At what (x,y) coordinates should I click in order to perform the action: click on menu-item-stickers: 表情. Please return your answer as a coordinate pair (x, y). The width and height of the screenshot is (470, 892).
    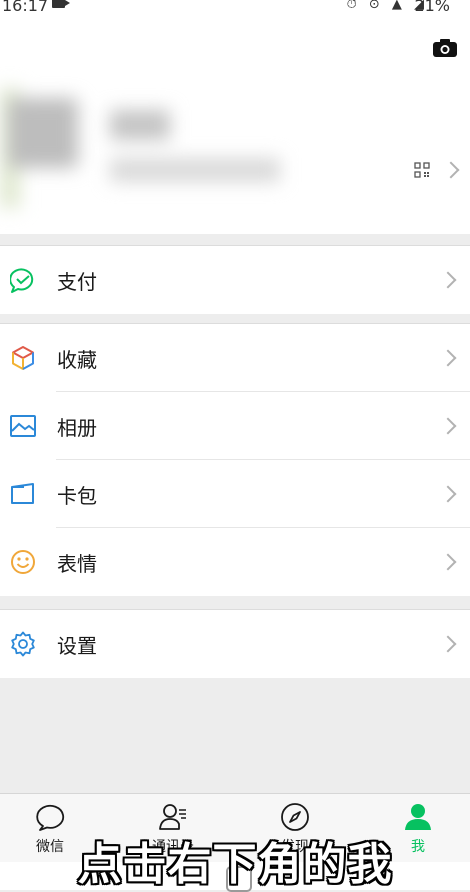
    Looking at the image, I should click on (235, 562).